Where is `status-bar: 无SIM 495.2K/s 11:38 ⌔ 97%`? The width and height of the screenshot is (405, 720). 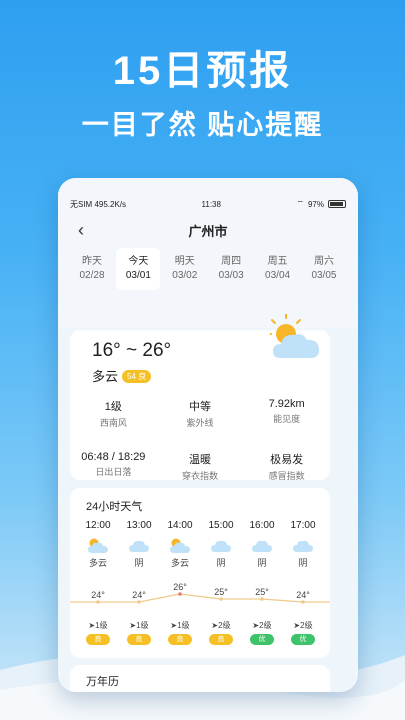
status-bar: 无SIM 495.2K/s 11:38 ⌔ 97% is located at coordinates (208, 204).